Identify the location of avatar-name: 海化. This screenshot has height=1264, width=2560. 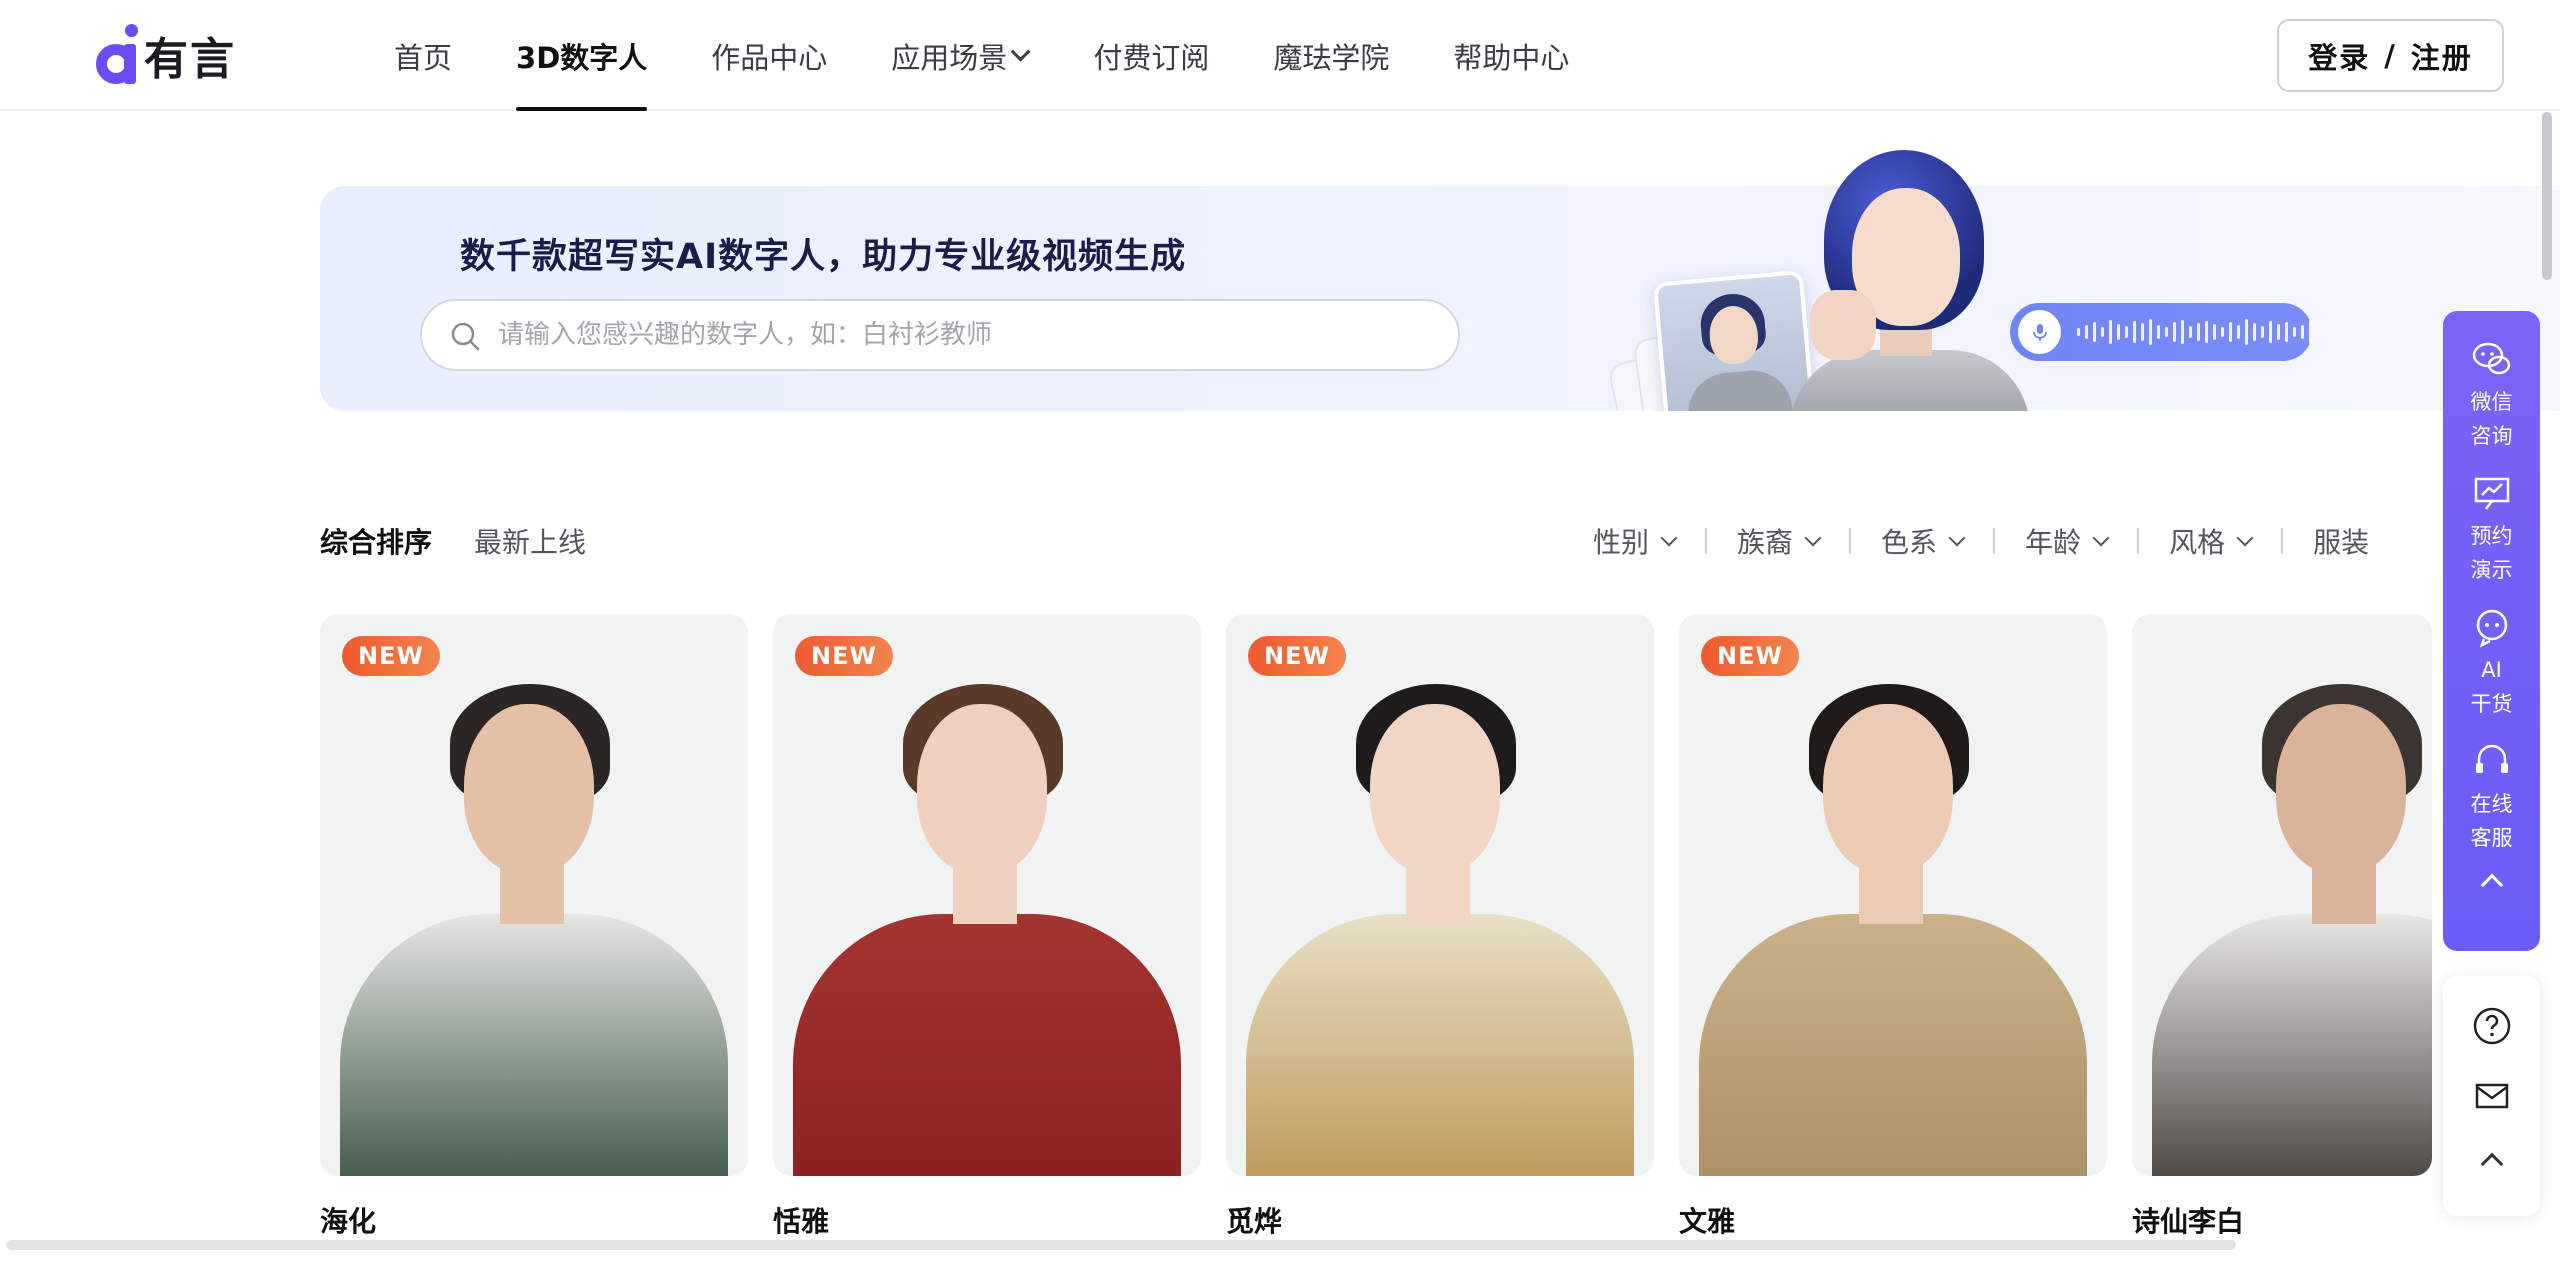
(348, 1220).